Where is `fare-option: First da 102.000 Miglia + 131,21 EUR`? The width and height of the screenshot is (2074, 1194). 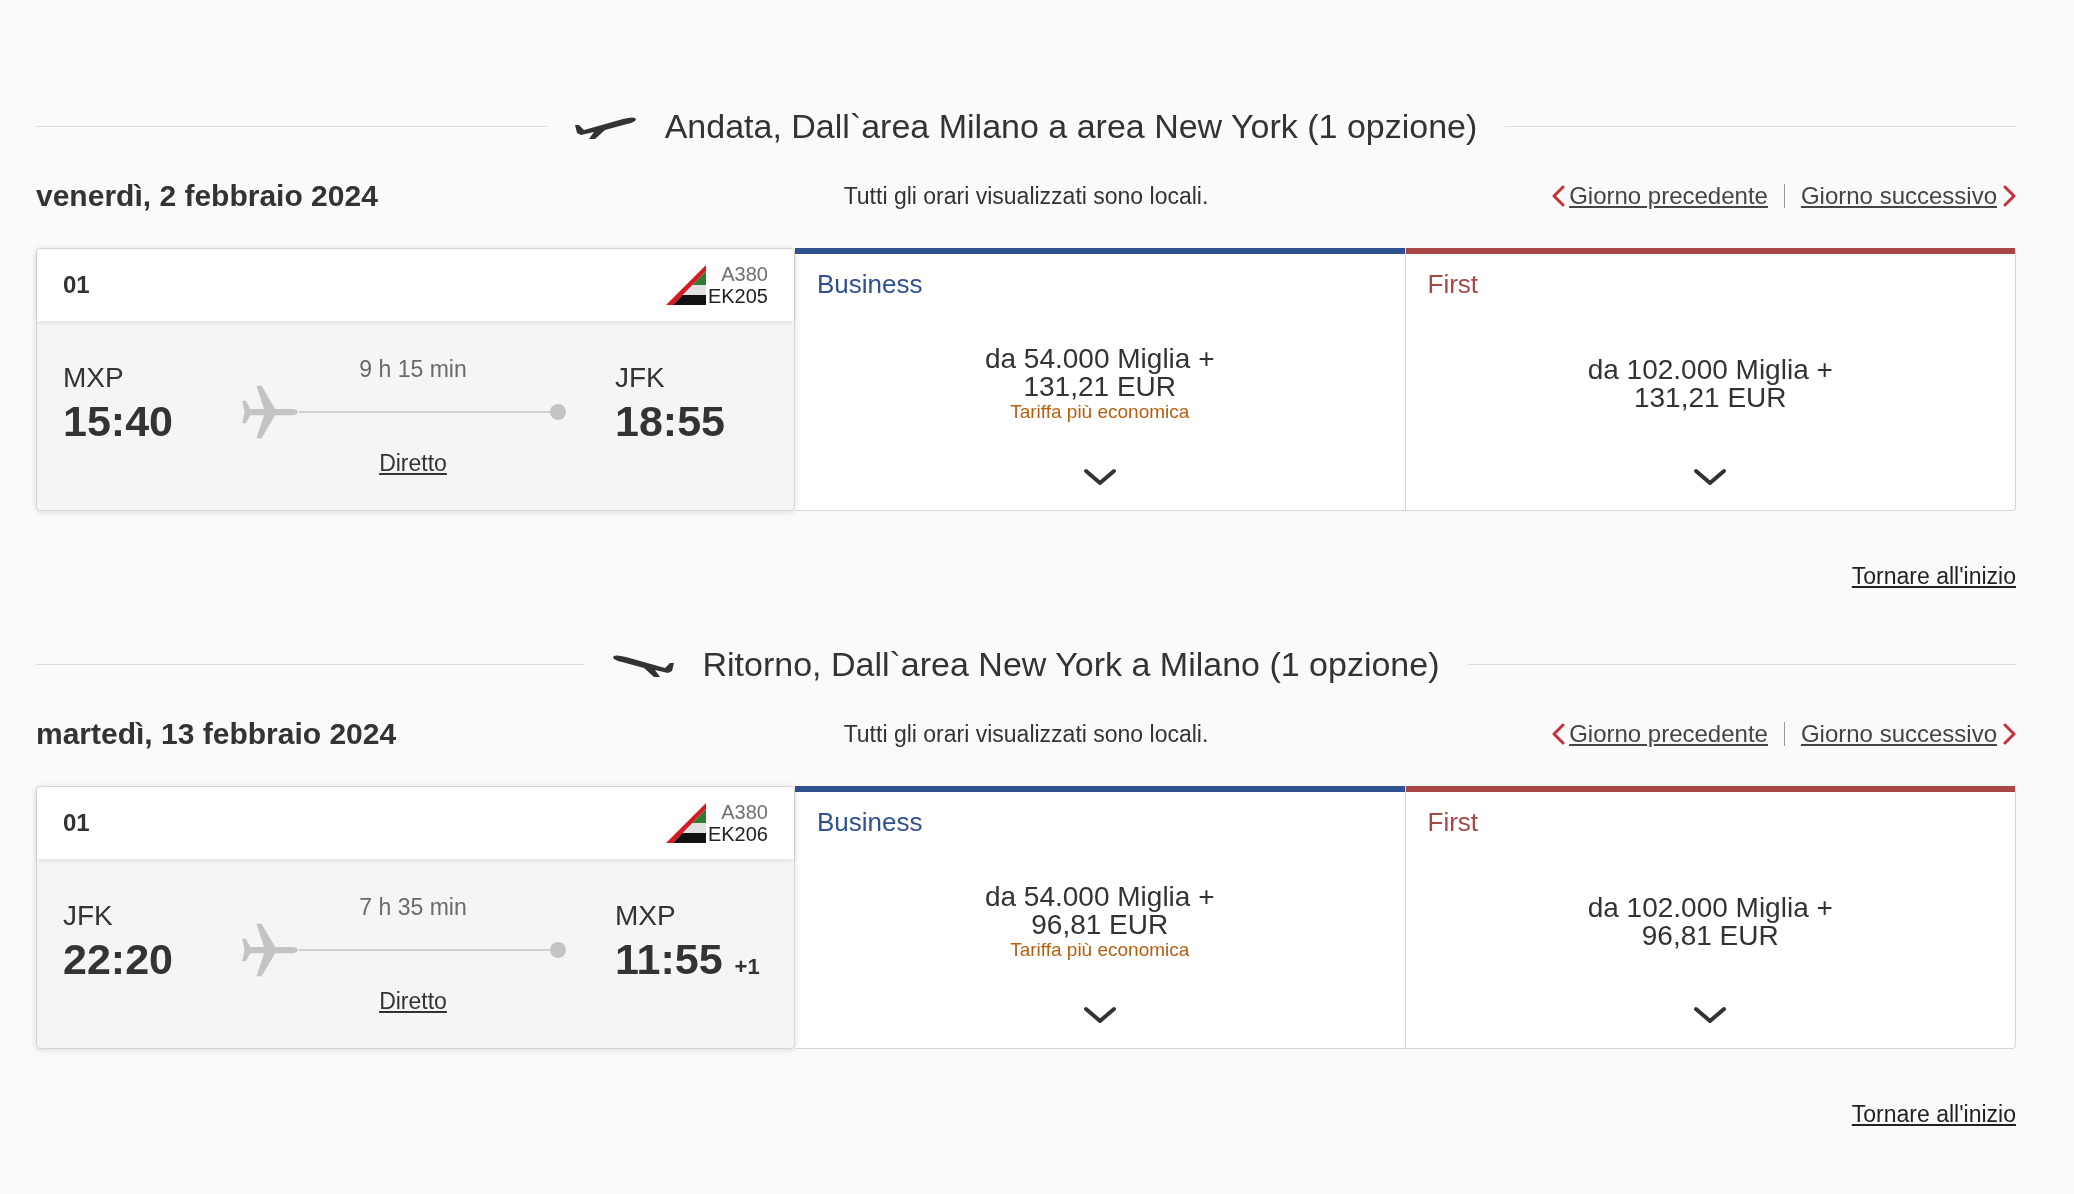
fare-option: First da 102.000 Miglia + 131,21 EUR is located at coordinates (1710, 379).